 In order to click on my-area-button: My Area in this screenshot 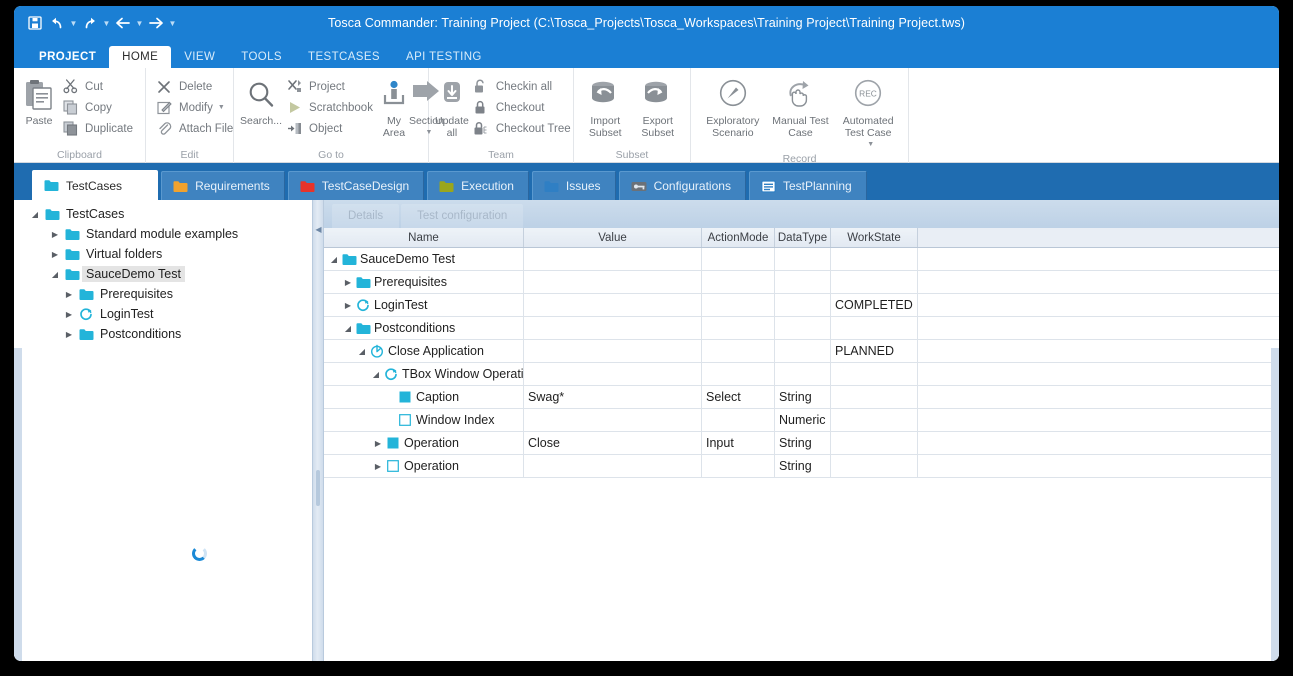, I will do `click(394, 106)`.